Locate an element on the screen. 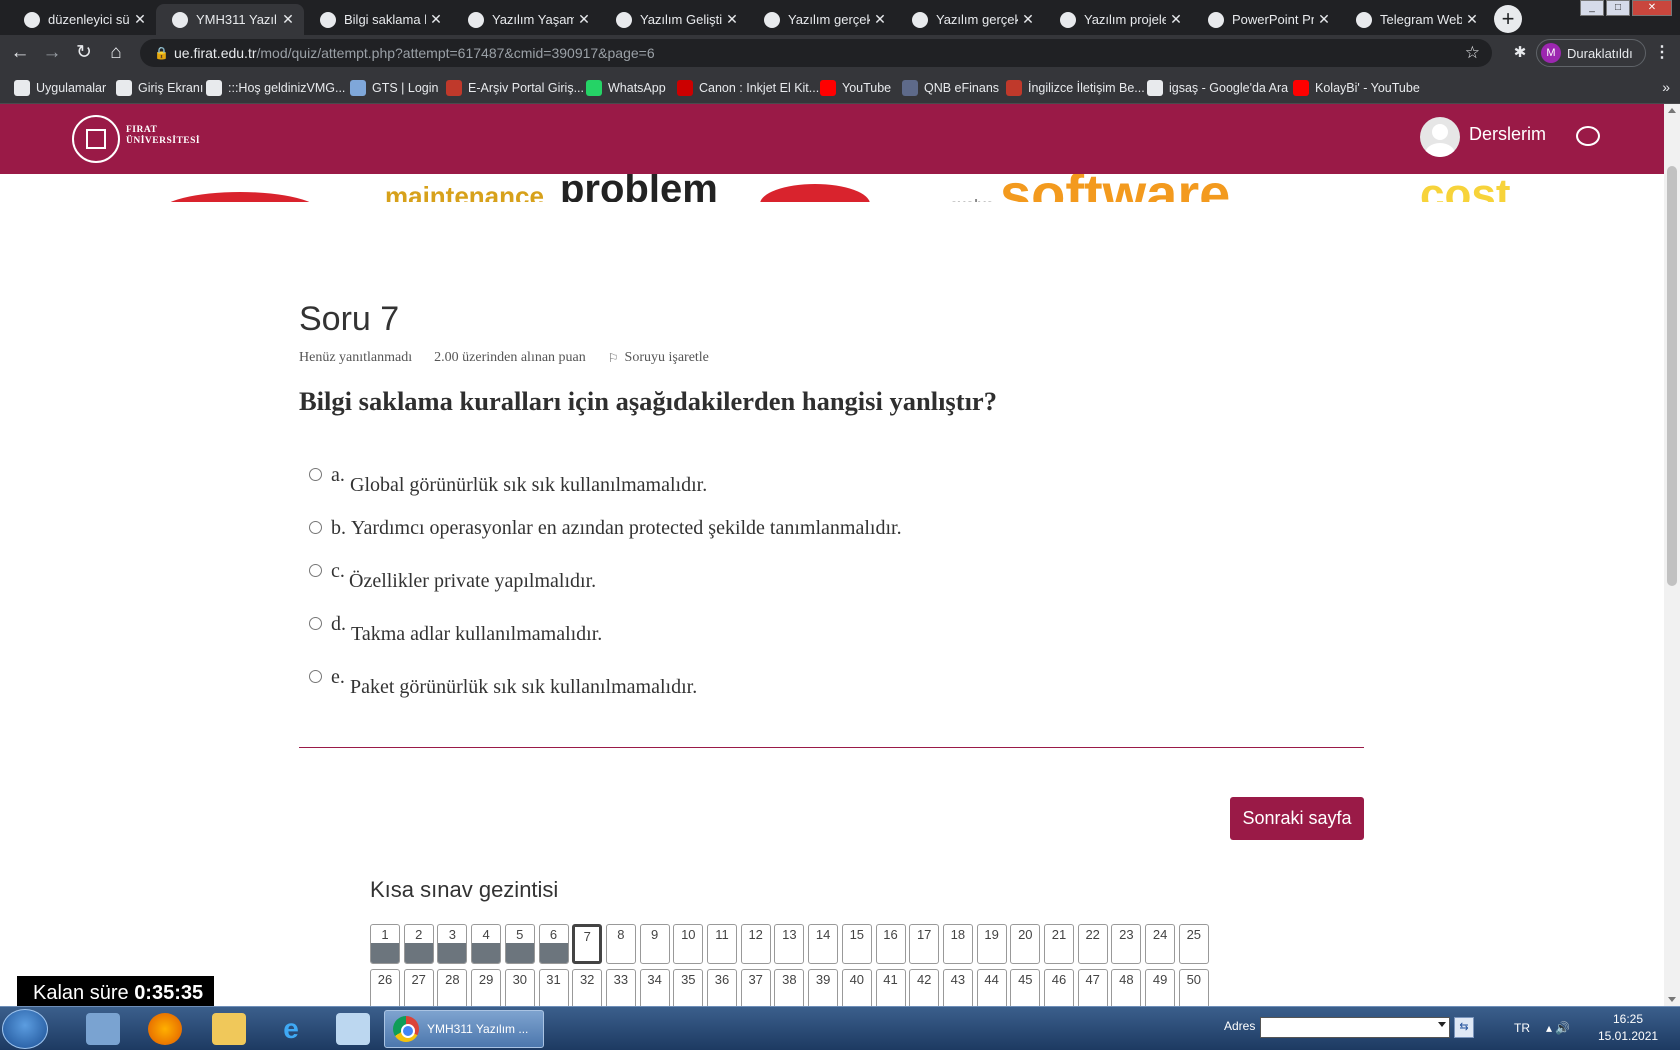  quiz-nav-question-44: 44 is located at coordinates (991, 987).